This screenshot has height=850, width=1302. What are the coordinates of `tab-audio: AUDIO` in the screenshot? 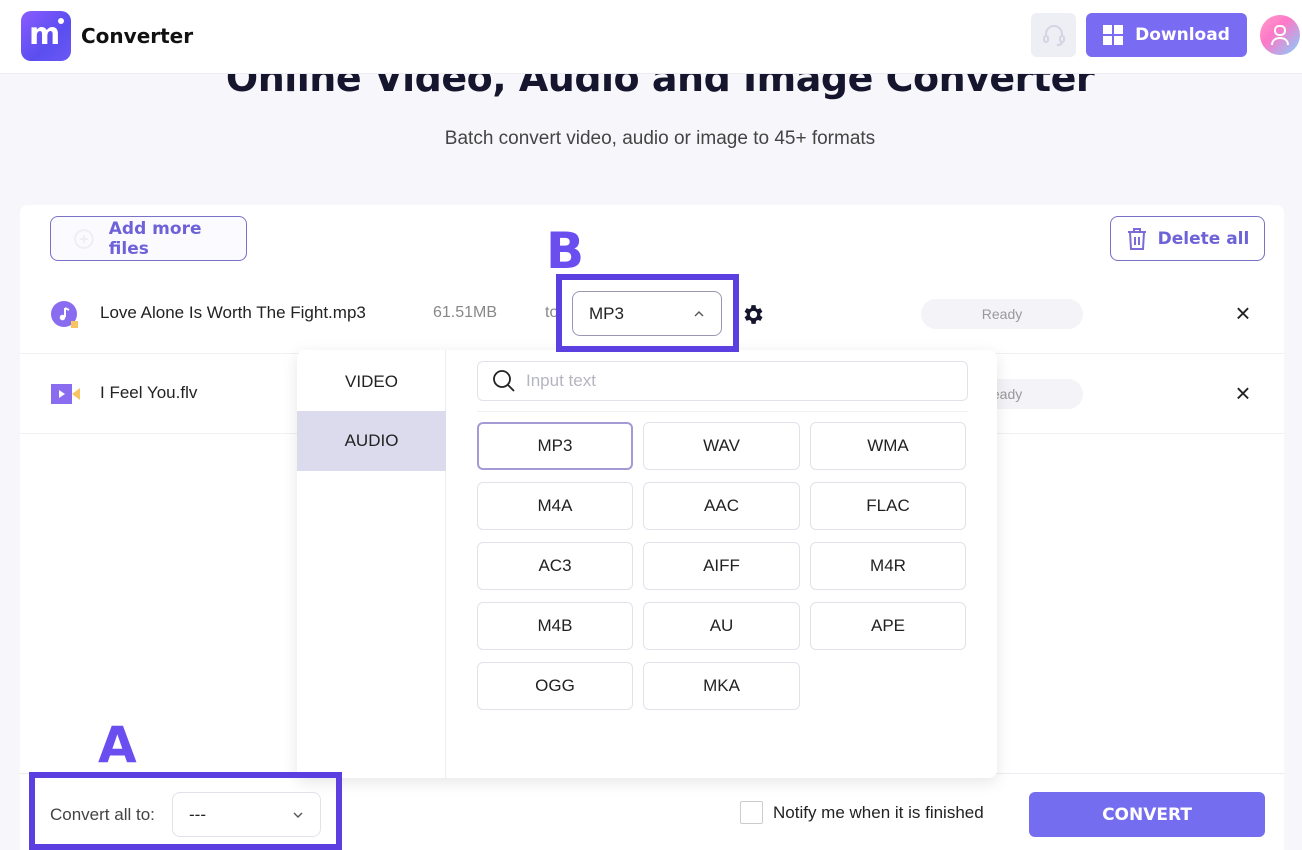 It's located at (371, 441).